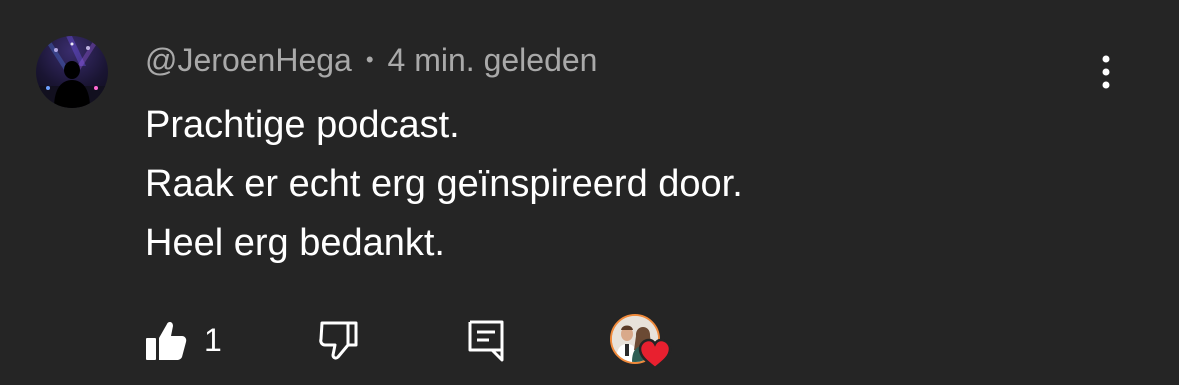 The image size is (1179, 385). What do you see at coordinates (492, 59) in the screenshot?
I see `timestamp: 4 min. geleden` at bounding box center [492, 59].